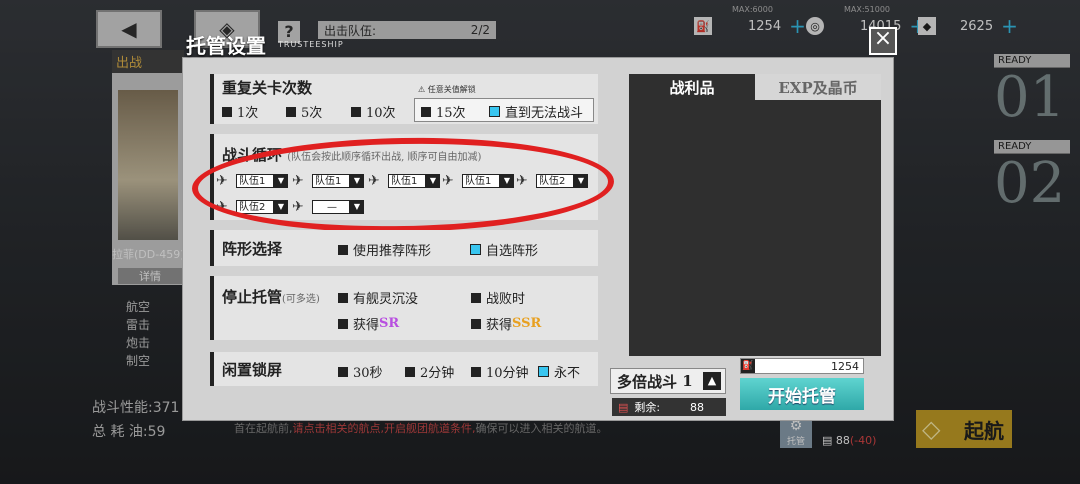  I want to click on option-label: 10分钟, so click(507, 373).